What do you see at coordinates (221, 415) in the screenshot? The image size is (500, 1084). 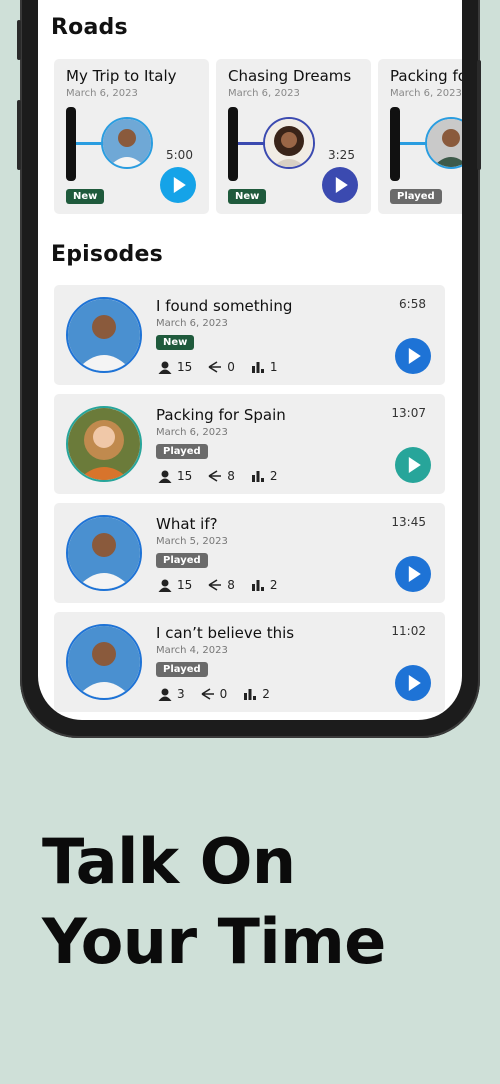 I see `episode-title: Packing for Spain` at bounding box center [221, 415].